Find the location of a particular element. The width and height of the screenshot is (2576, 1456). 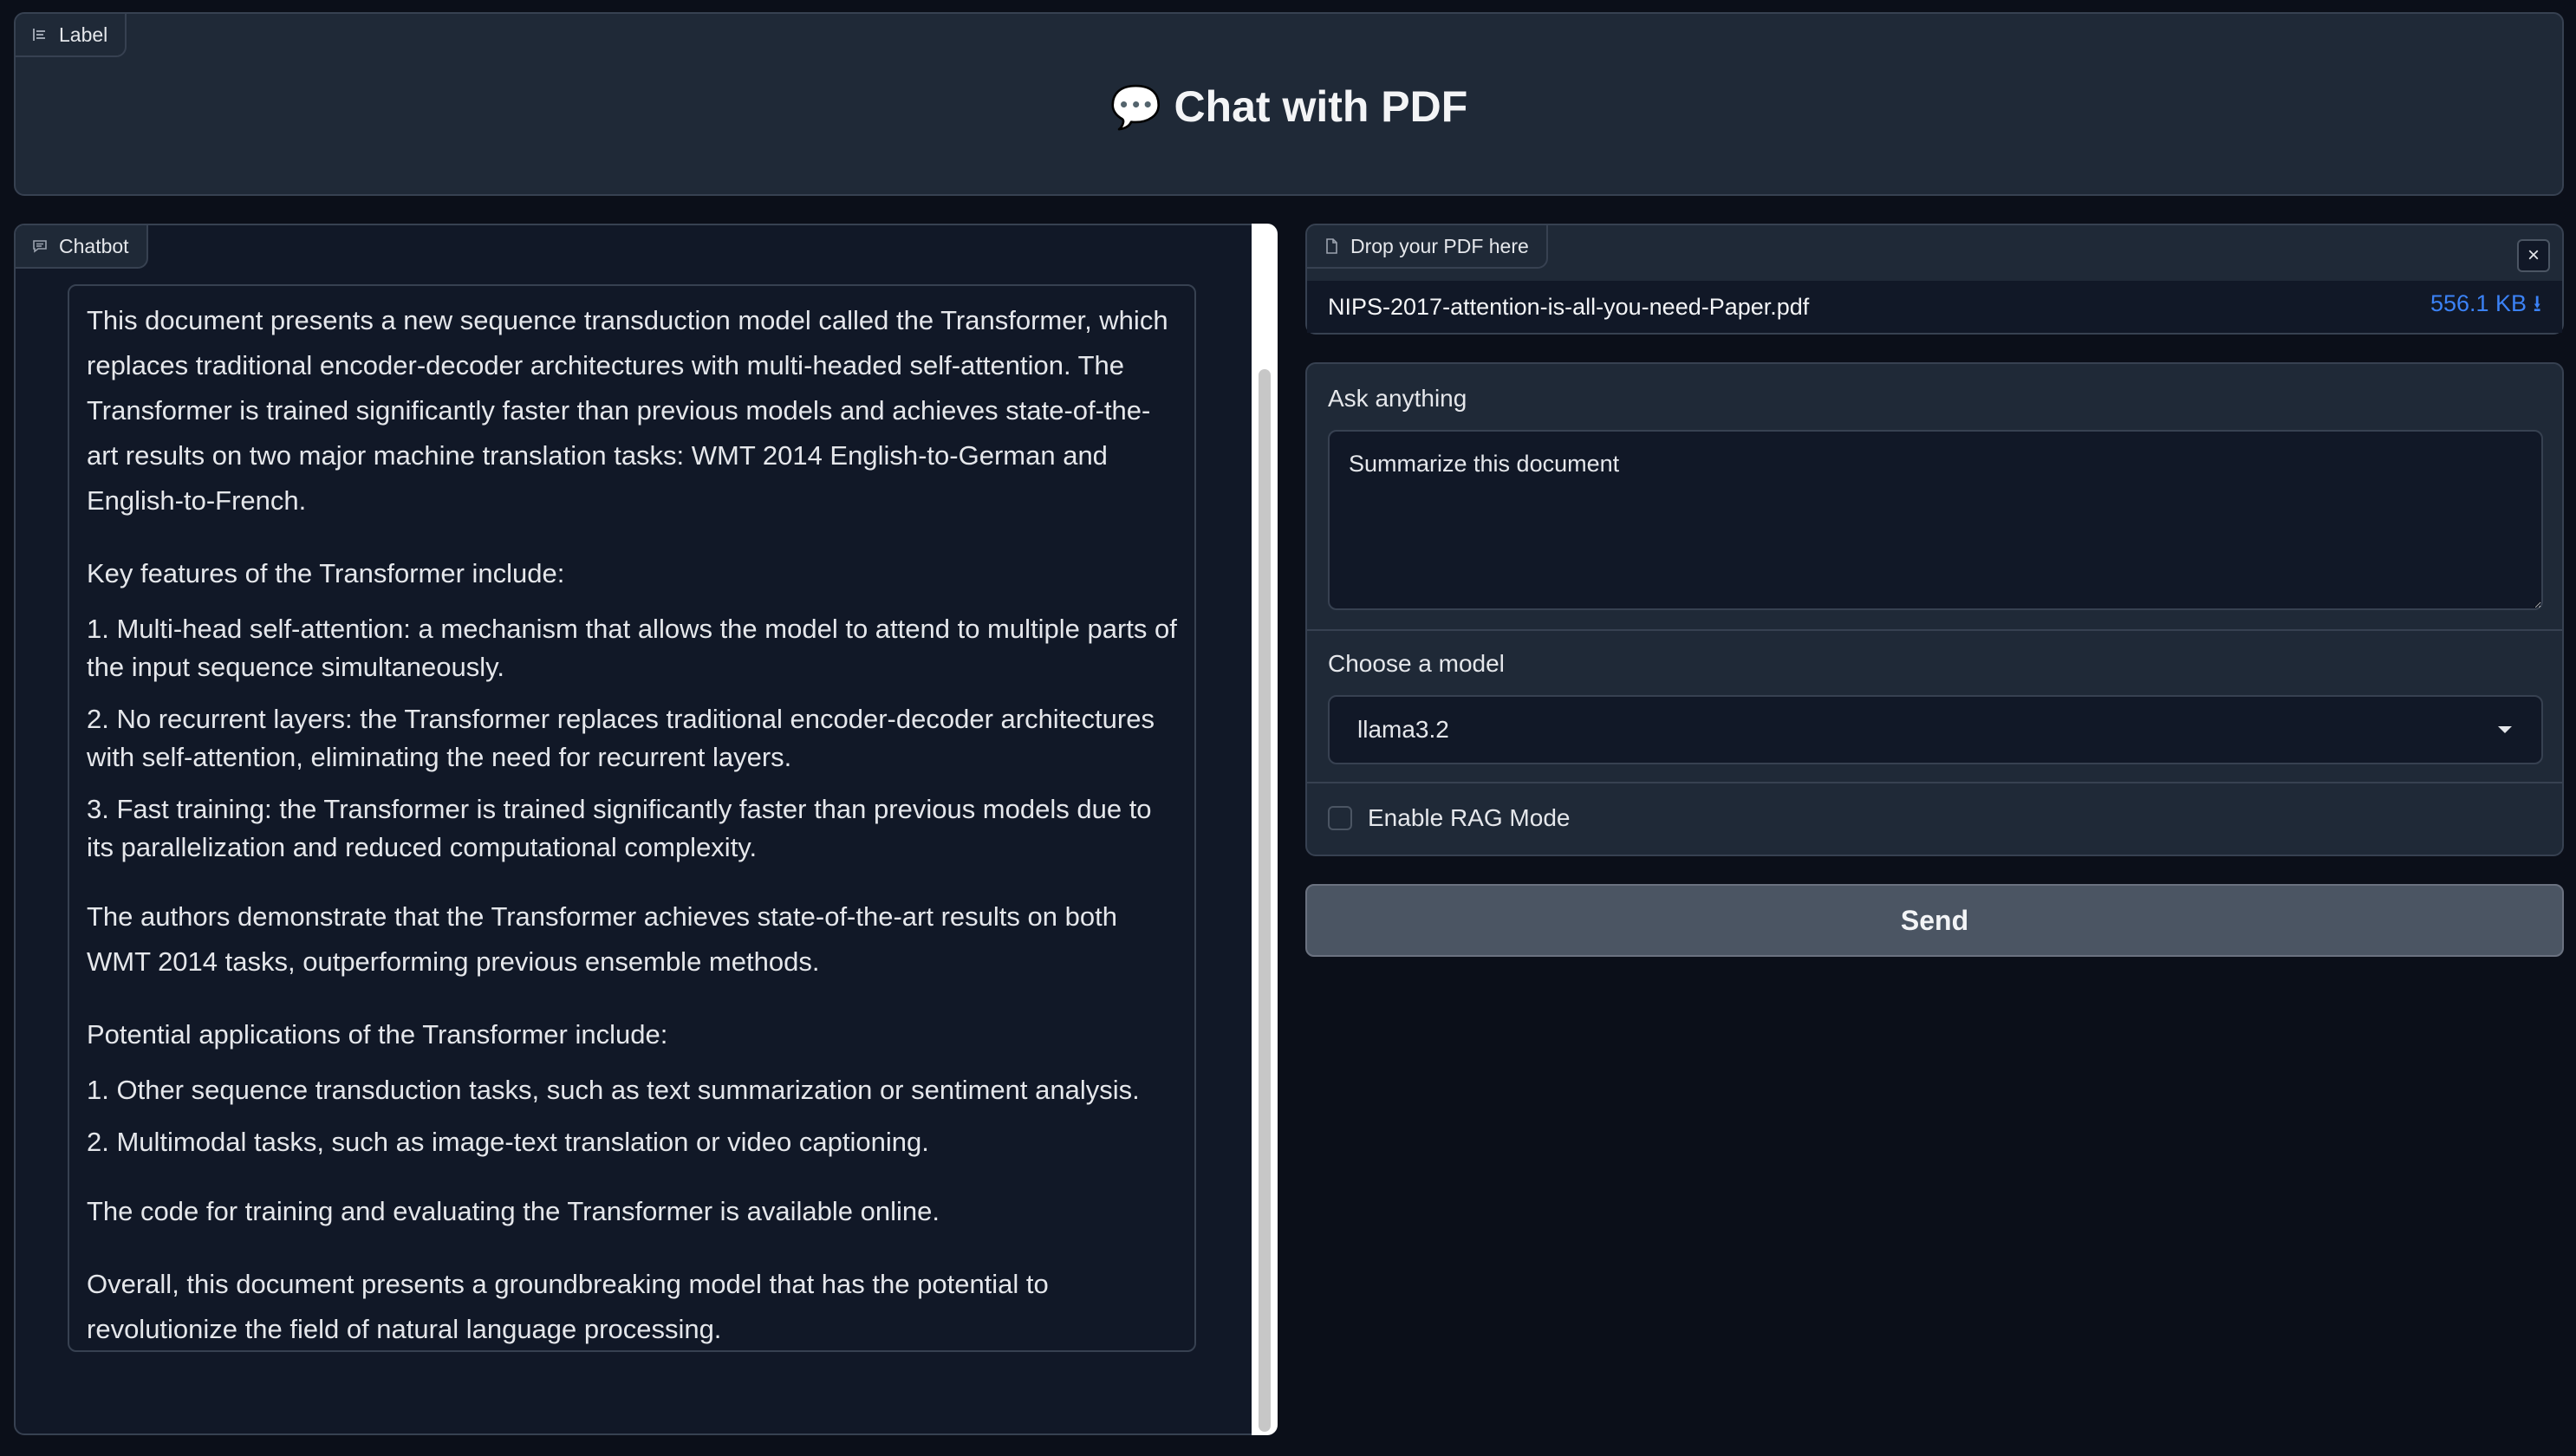

model-label: Choose a model is located at coordinates (1416, 663).